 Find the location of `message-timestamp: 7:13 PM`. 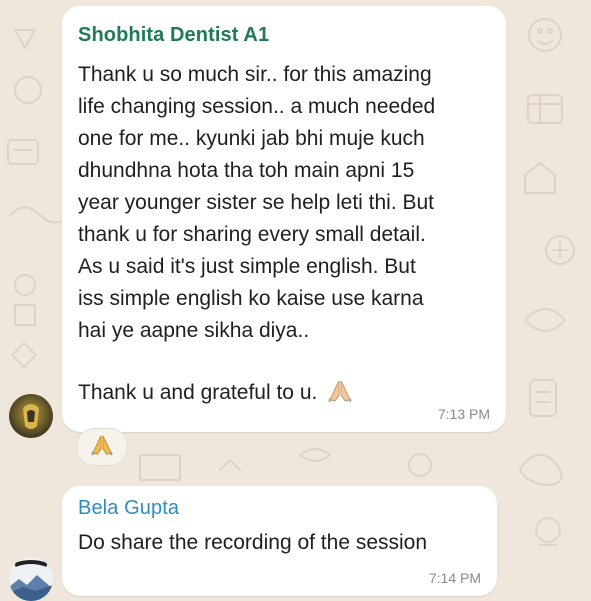

message-timestamp: 7:13 PM is located at coordinates (463, 414).